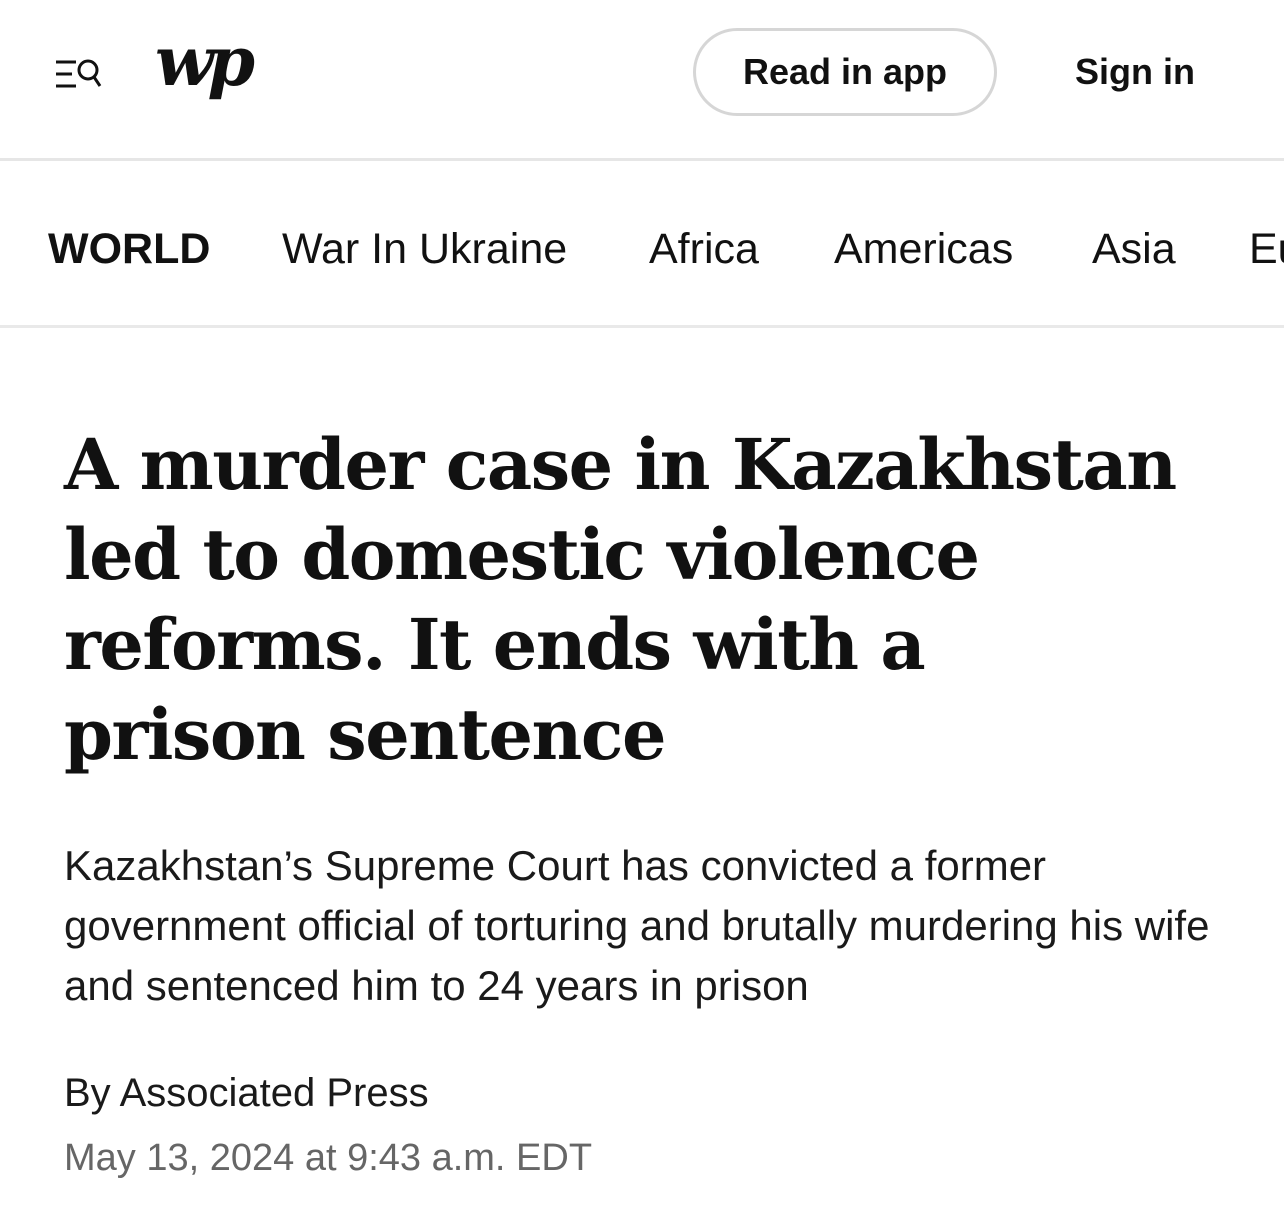 The width and height of the screenshot is (1284, 1226). I want to click on washington-post-logo: wp, so click(205, 62).